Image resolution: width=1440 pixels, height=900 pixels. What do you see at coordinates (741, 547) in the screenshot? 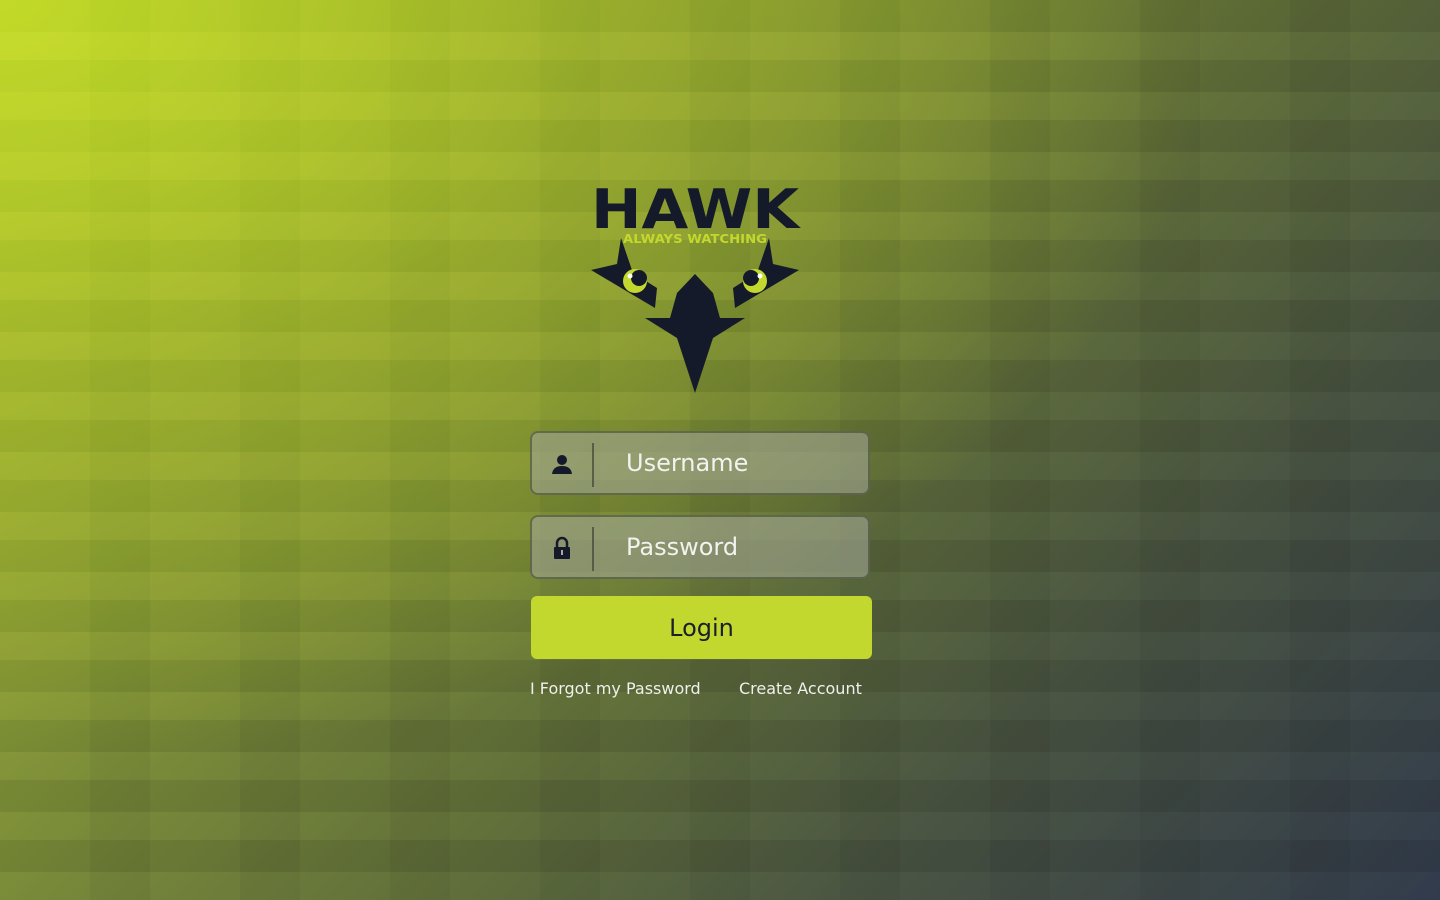
I see `password-input` at bounding box center [741, 547].